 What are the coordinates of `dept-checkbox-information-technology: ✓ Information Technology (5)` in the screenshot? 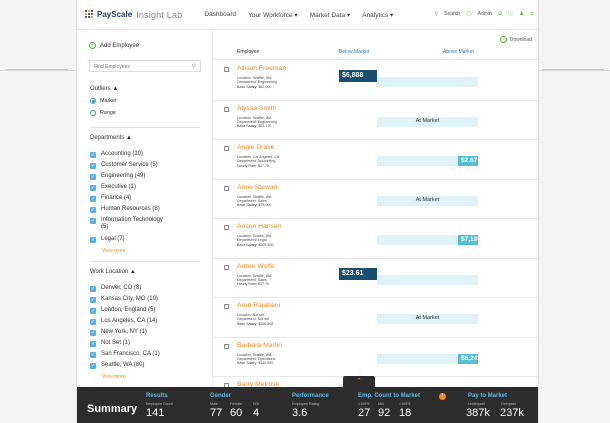 It's located at (126, 224).